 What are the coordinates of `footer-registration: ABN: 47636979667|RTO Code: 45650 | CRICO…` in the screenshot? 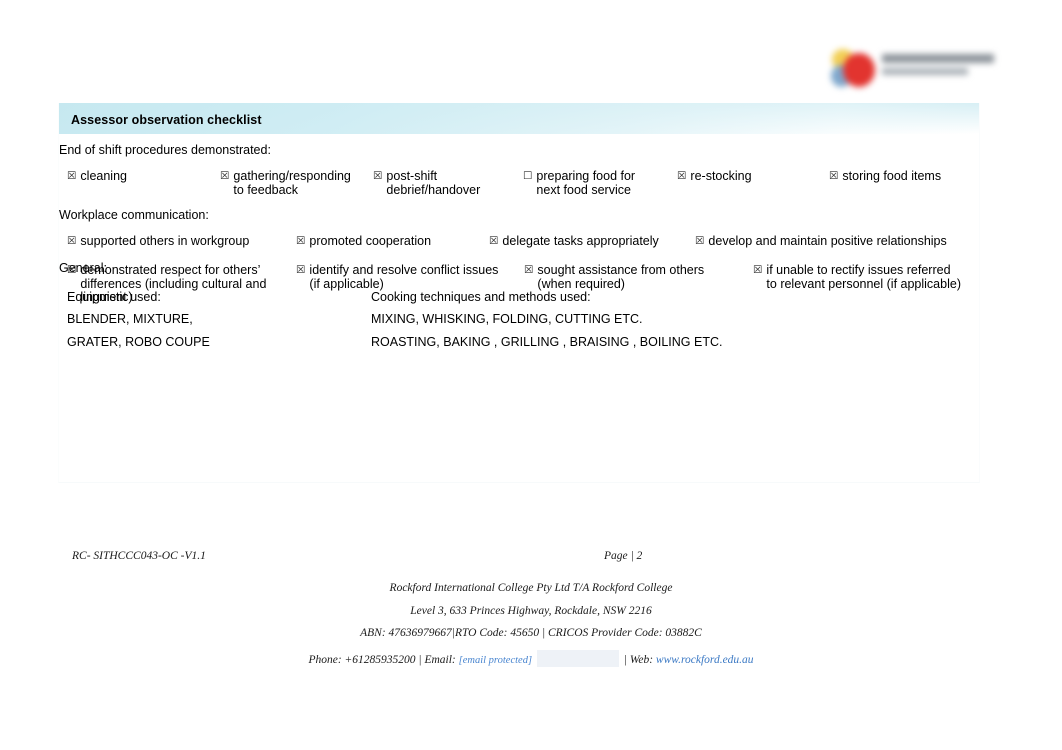 It's located at (531, 633).